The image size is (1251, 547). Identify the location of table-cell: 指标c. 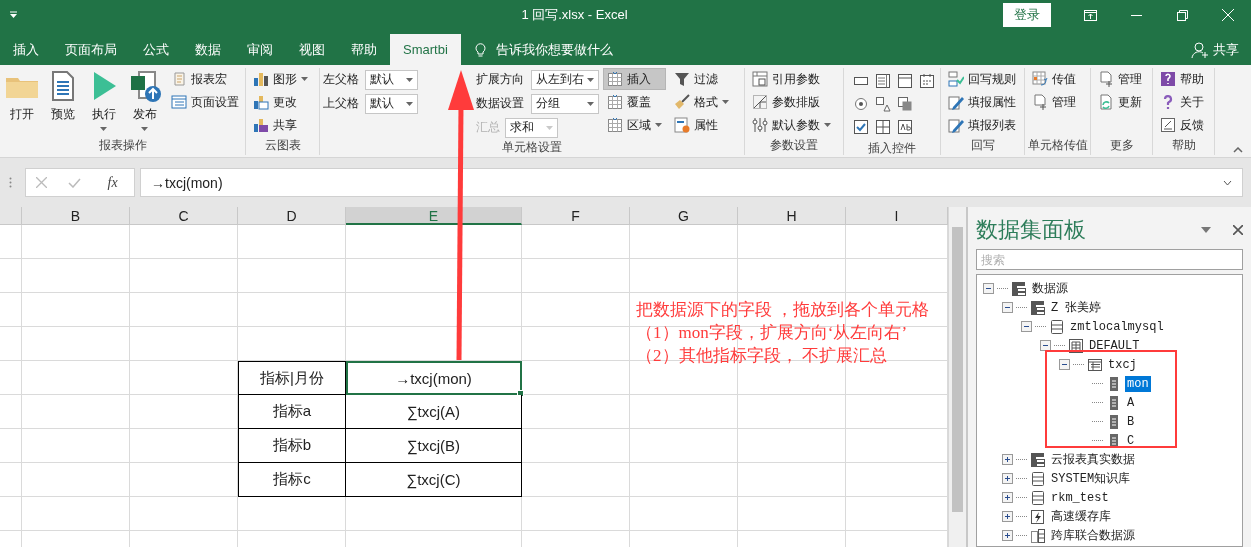
(292, 480).